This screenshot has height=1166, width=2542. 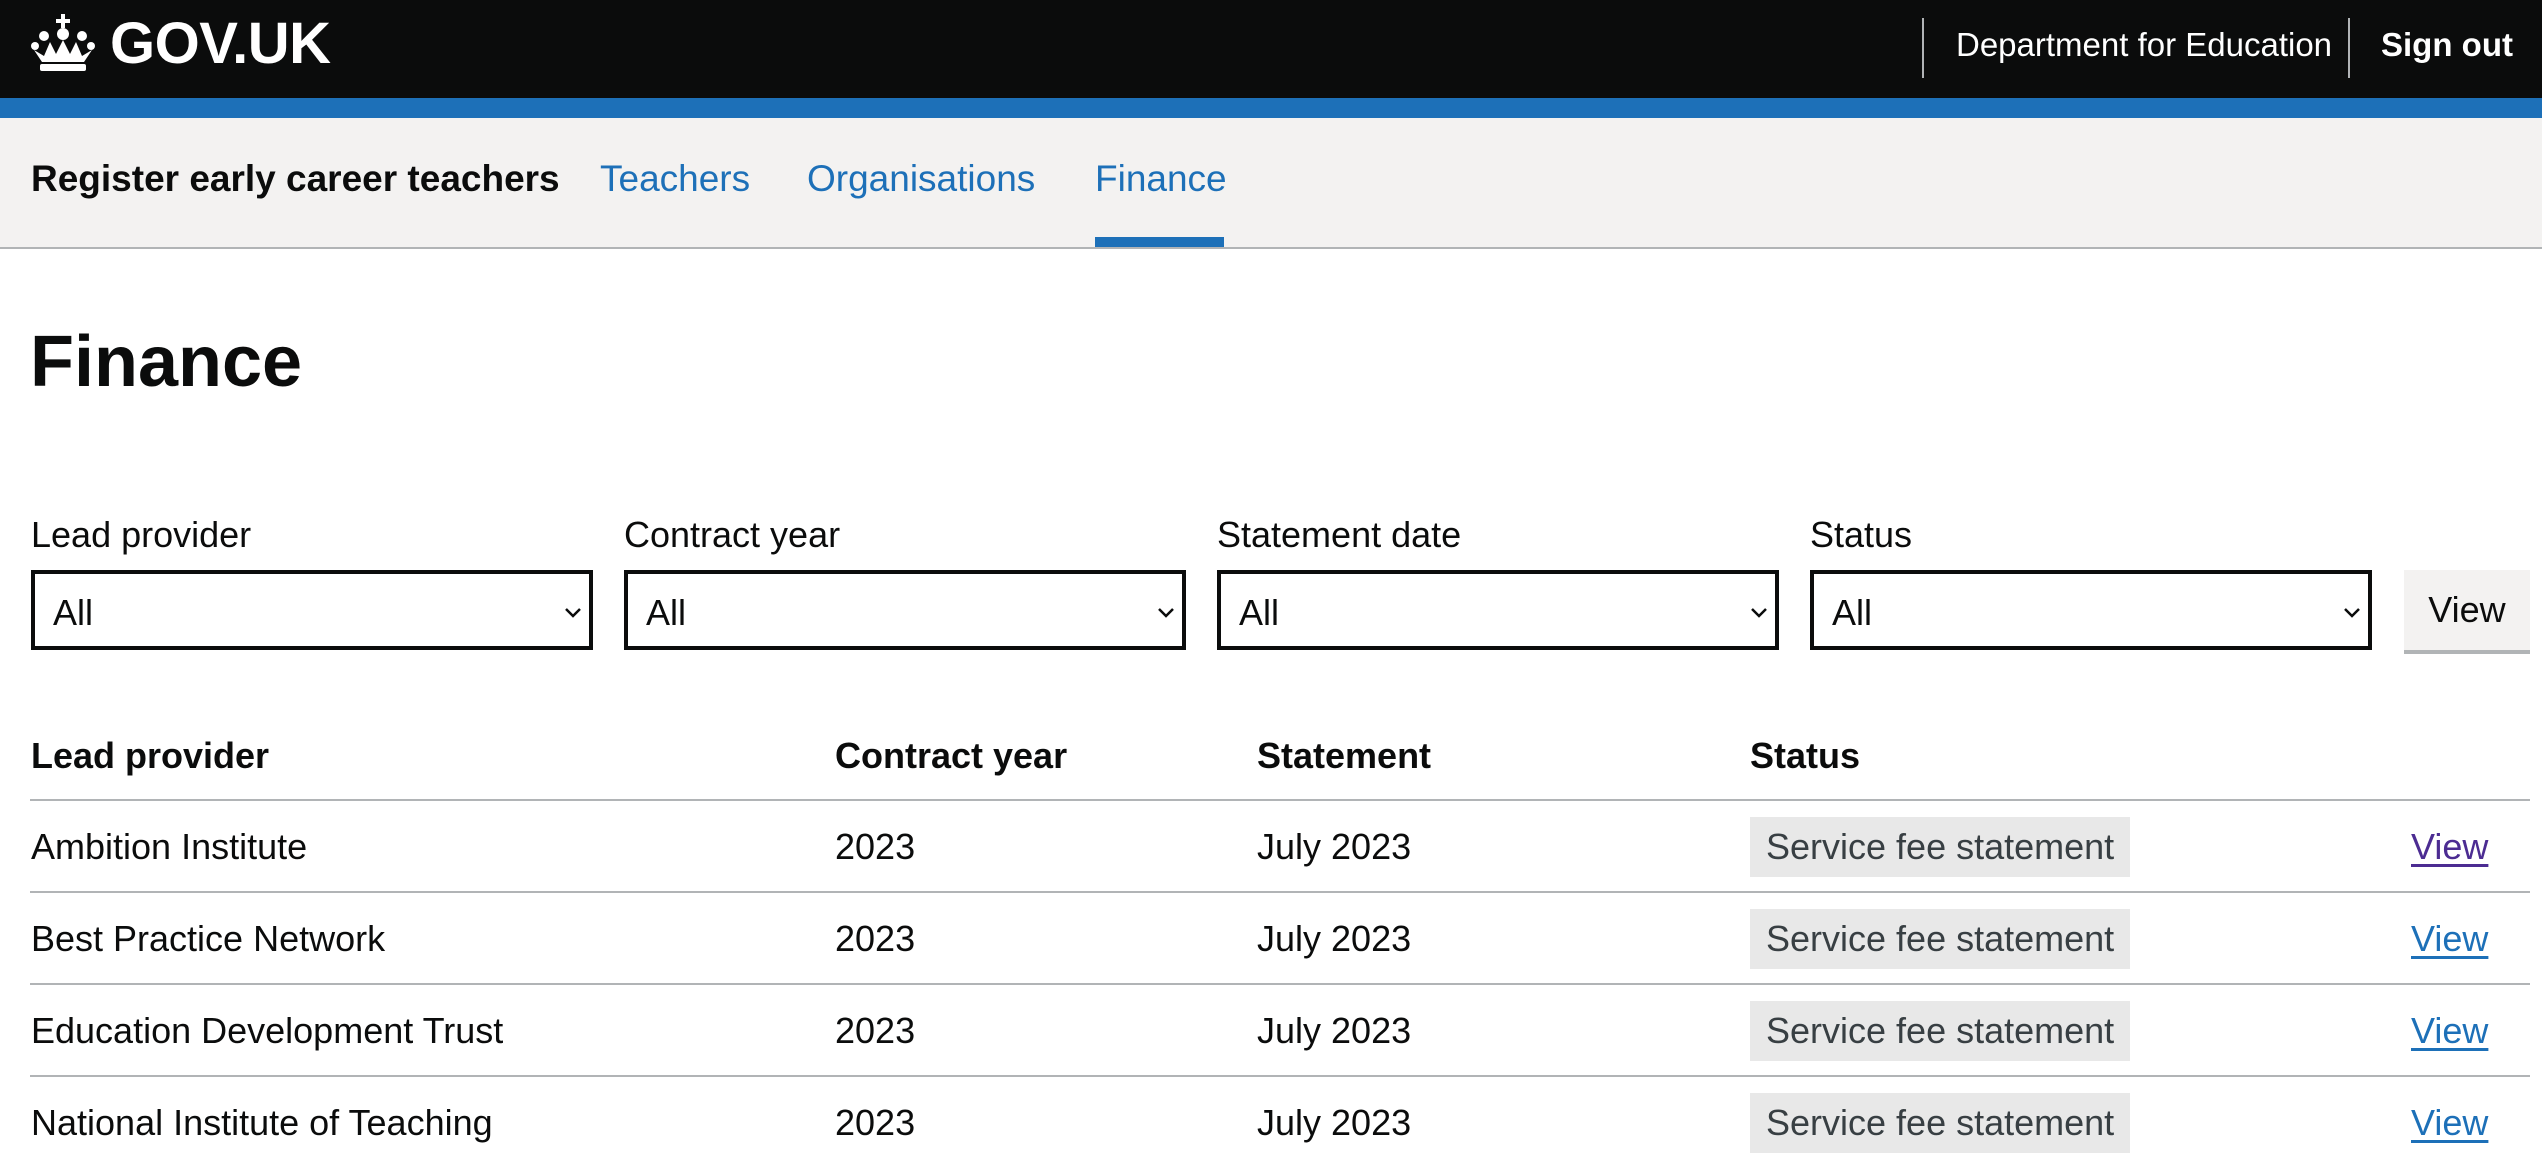 I want to click on column-header-status: Status, so click(x=1805, y=755).